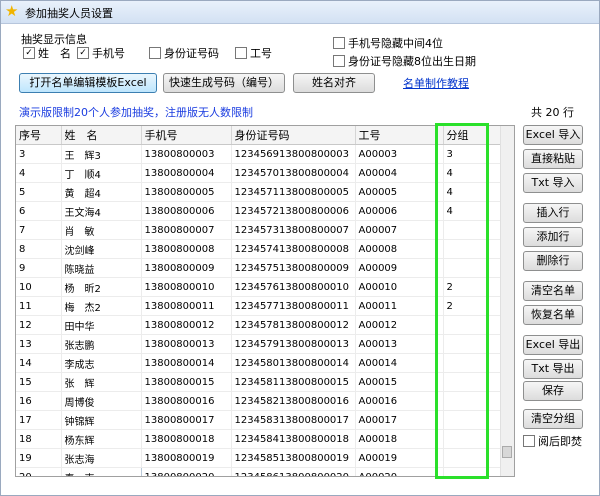 The height and width of the screenshot is (496, 600). I want to click on cell-empno: A00007, so click(399, 230).